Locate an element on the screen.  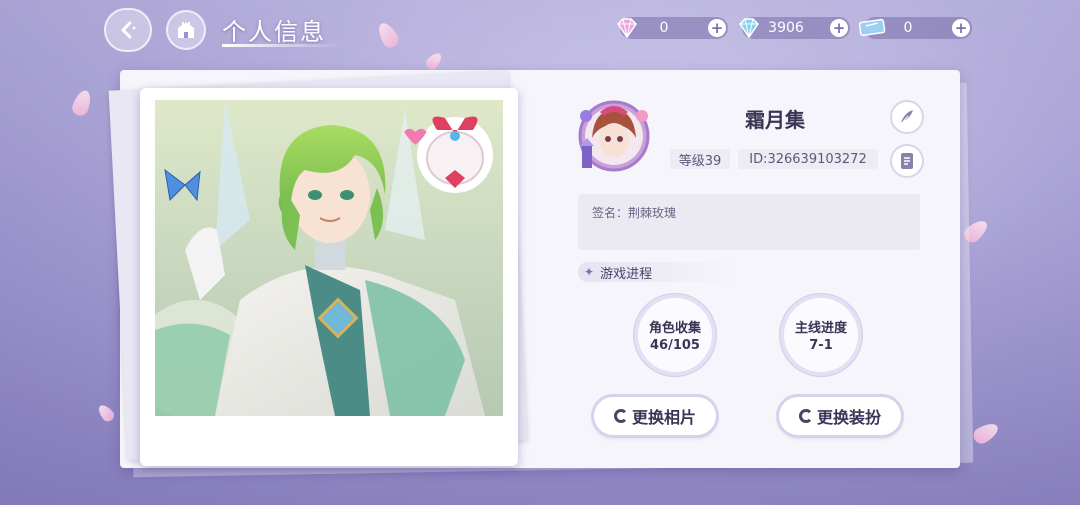
add-ticket-button: + is located at coordinates (961, 28).